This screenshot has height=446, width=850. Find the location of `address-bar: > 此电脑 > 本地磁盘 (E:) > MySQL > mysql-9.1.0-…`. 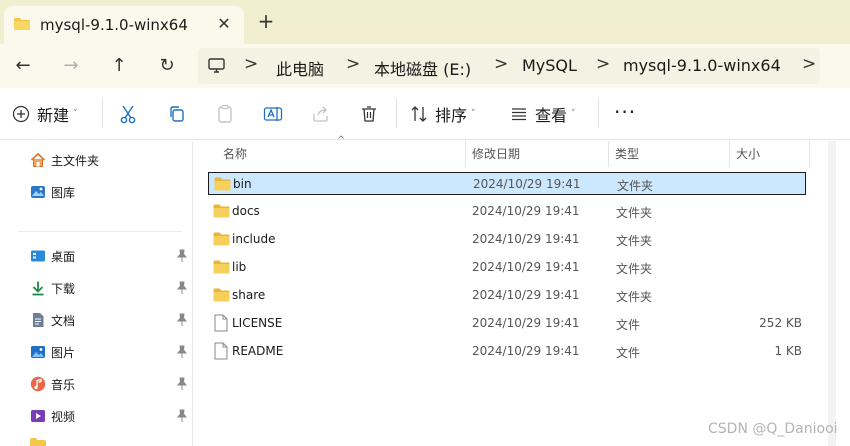

address-bar: > 此电脑 > 本地磁盘 (E:) > MySQL > mysql-9.1.0-… is located at coordinates (509, 66).